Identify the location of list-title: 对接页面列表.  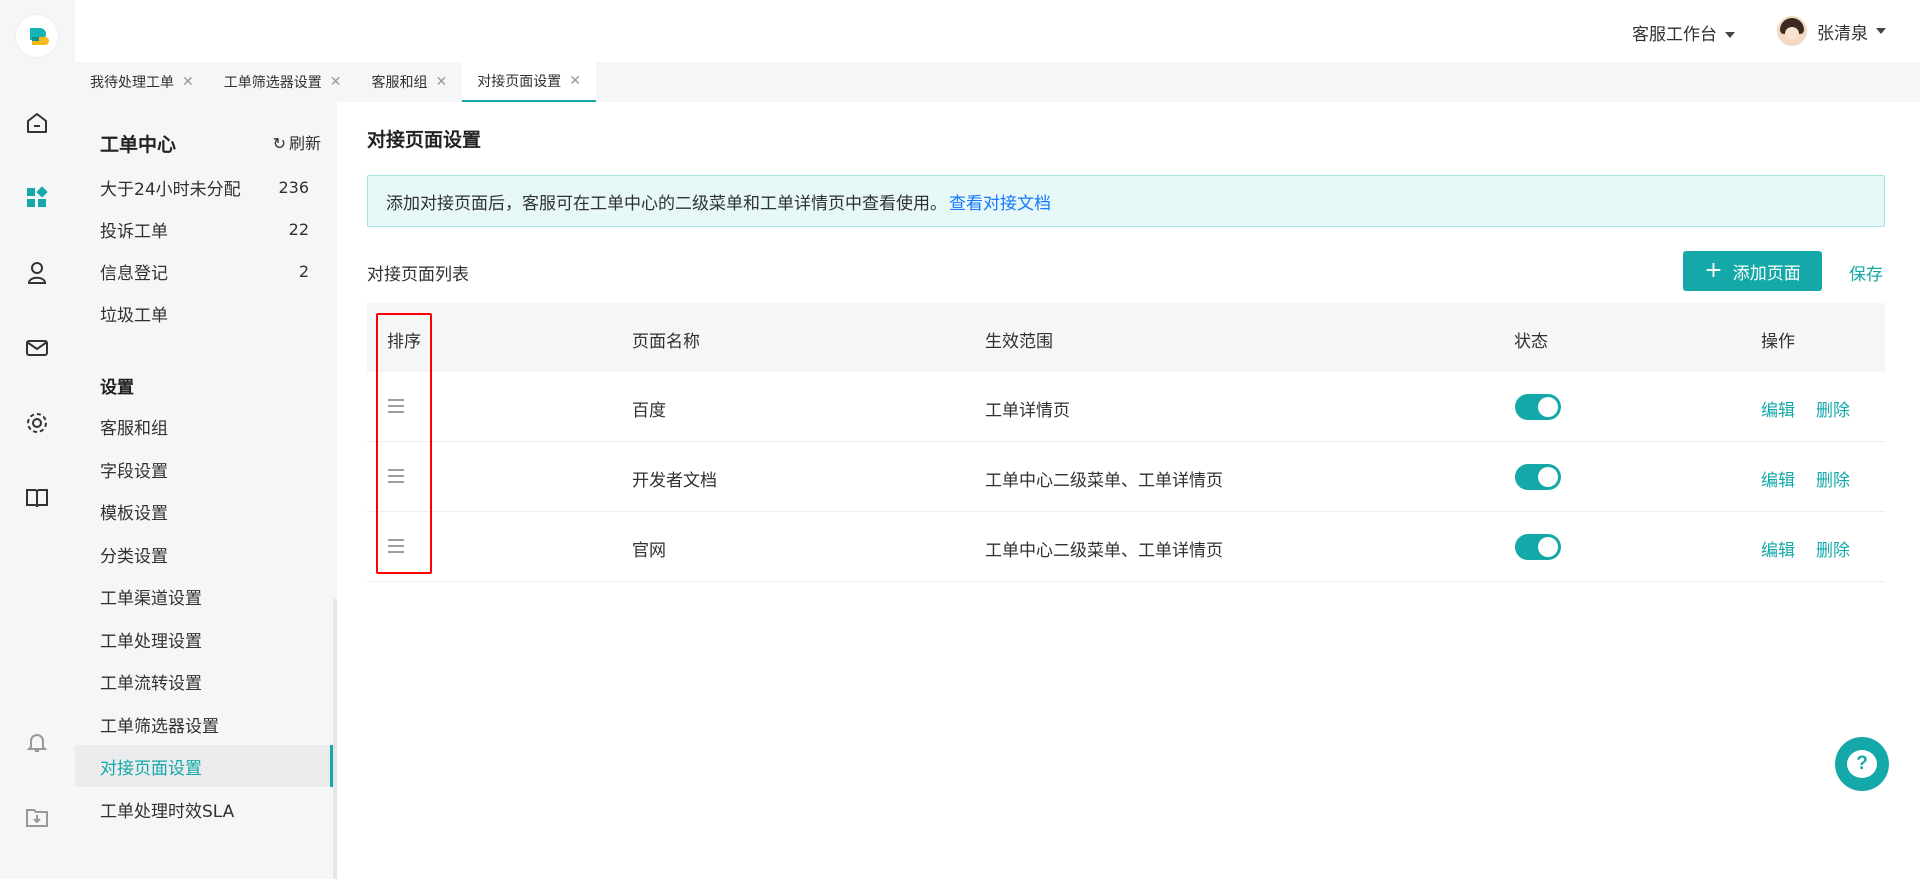
(418, 275).